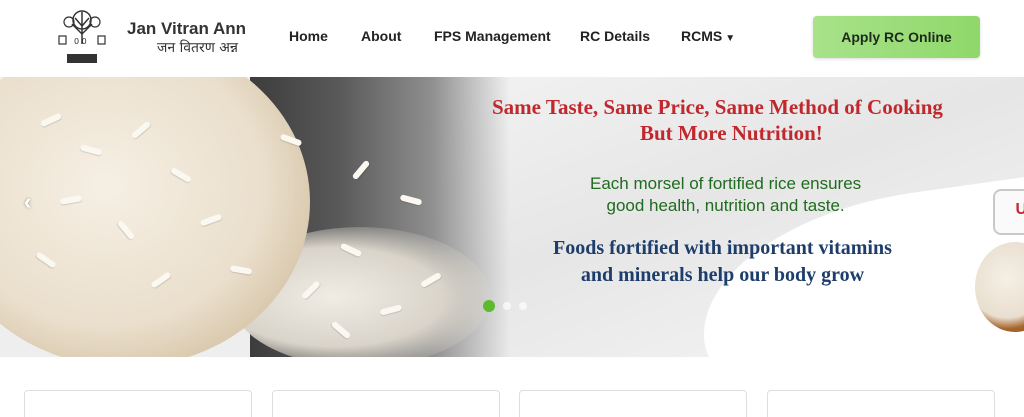 Image resolution: width=1024 pixels, height=417 pixels. I want to click on banner-blue-line-2: and minerals help our body grow, so click(722, 275).